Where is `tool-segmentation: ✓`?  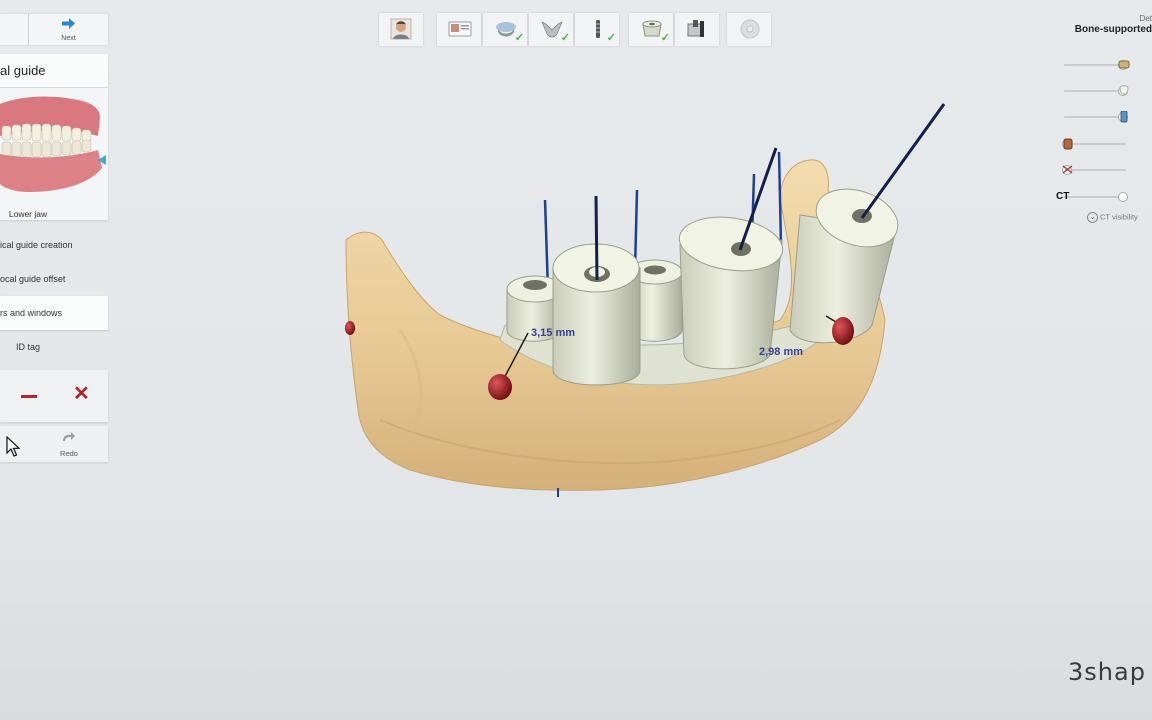 tool-segmentation: ✓ is located at coordinates (551, 29).